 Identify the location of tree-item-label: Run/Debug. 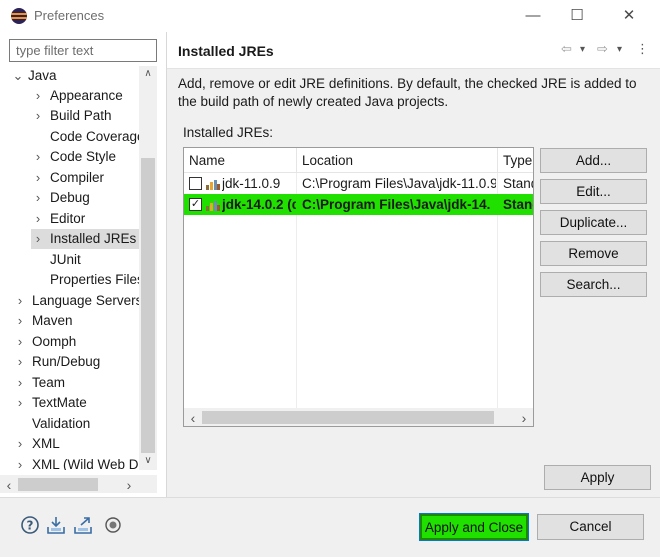
(66, 361).